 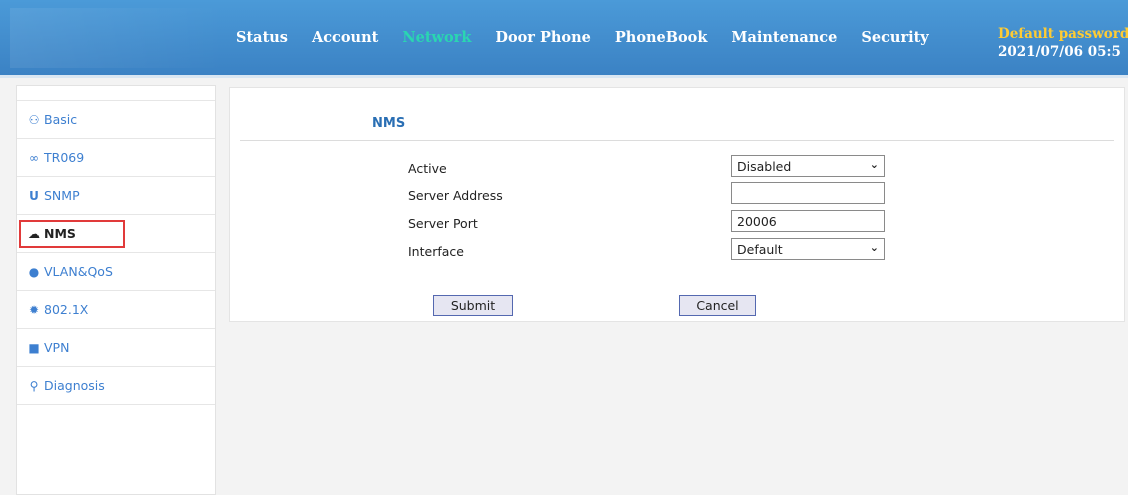 I want to click on datetime: 2021/07/06 05:5, so click(x=1059, y=52).